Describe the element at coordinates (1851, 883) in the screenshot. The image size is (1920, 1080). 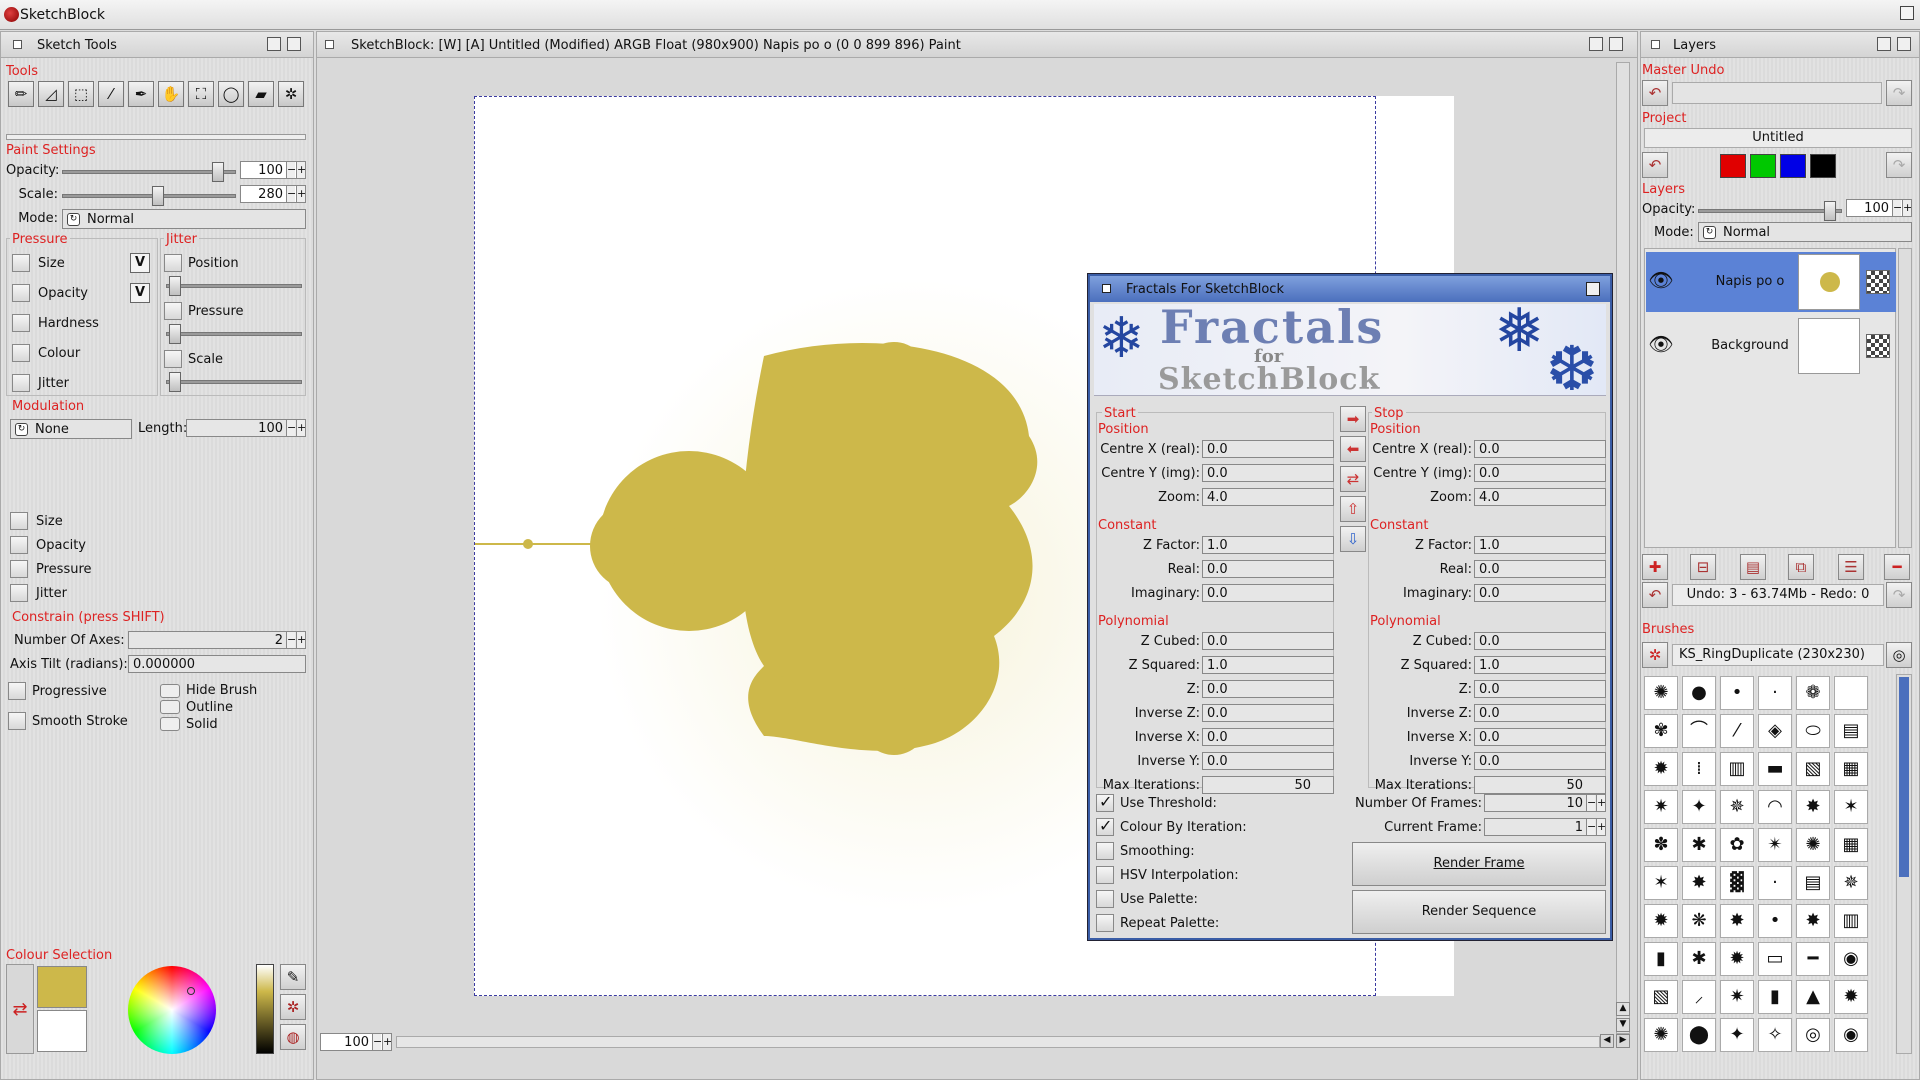
I see `brush-preset: ✵` at that location.